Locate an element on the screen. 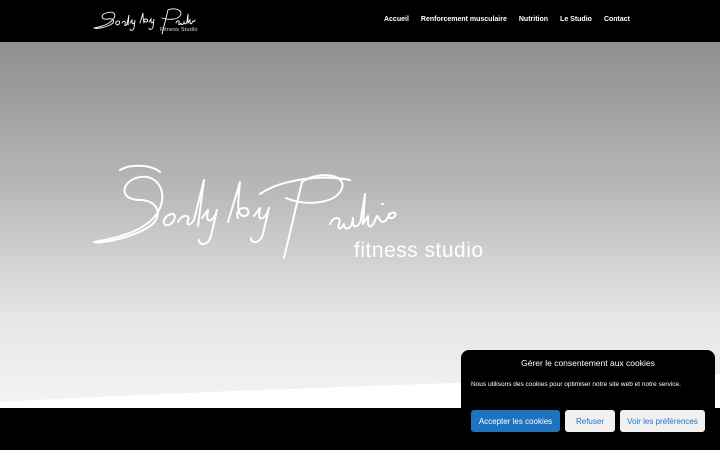 The height and width of the screenshot is (450, 720). view-preferences-button: Voir les préférences is located at coordinates (662, 421).